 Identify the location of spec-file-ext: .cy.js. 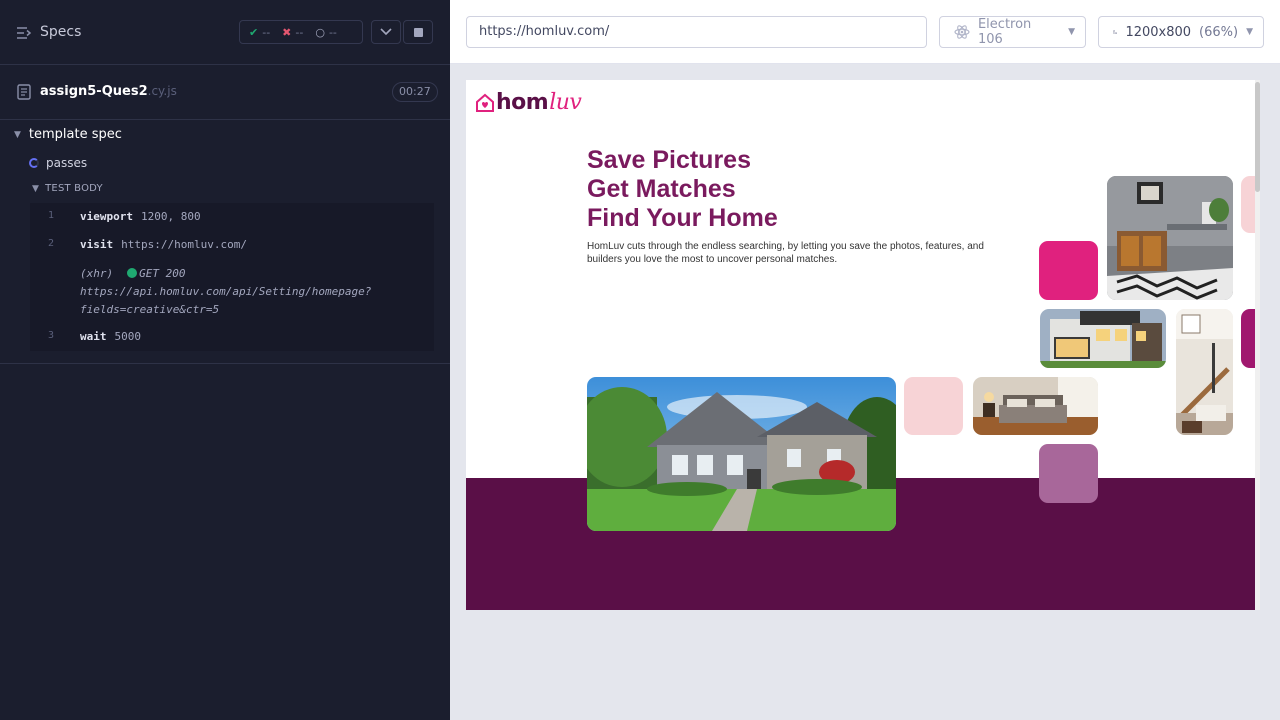
(162, 91).